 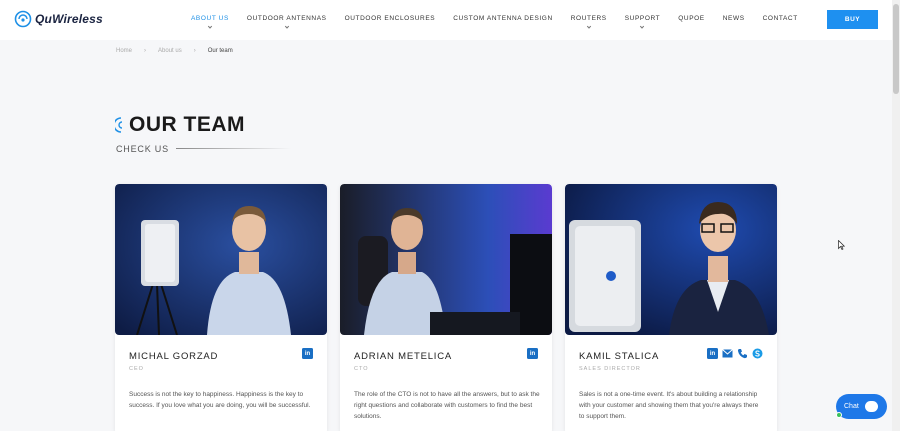 I want to click on nav-label: NEWS, so click(x=733, y=18).